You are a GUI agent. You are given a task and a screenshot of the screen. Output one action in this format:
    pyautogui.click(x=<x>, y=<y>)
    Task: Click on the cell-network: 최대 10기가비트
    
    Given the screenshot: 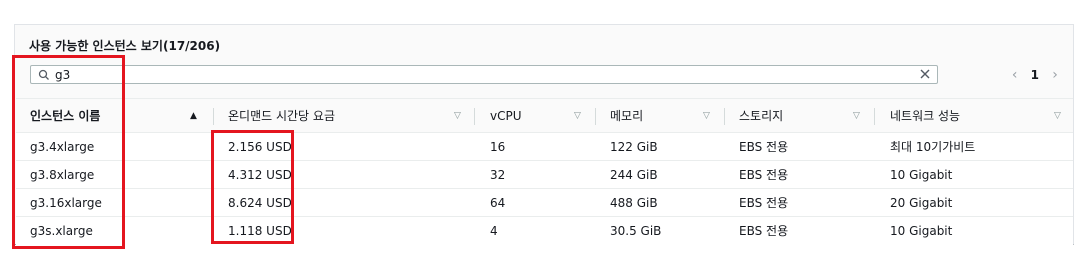 What is the action you would take?
    pyautogui.click(x=933, y=147)
    